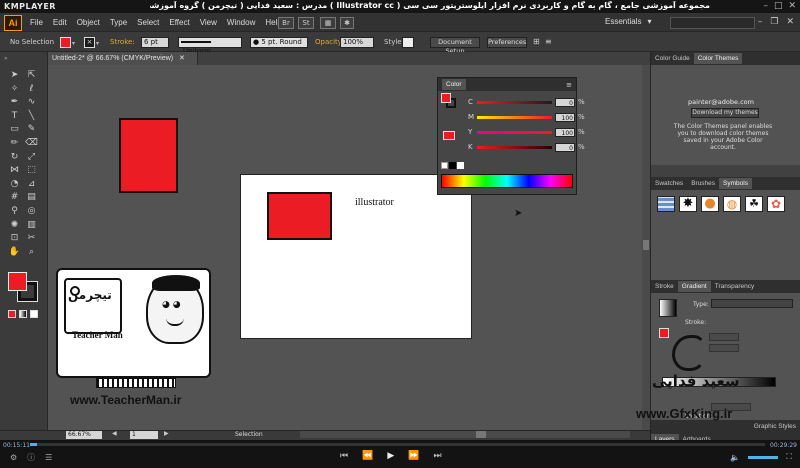 The width and height of the screenshot is (800, 468). I want to click on none-swatch-icon, so click(444, 165).